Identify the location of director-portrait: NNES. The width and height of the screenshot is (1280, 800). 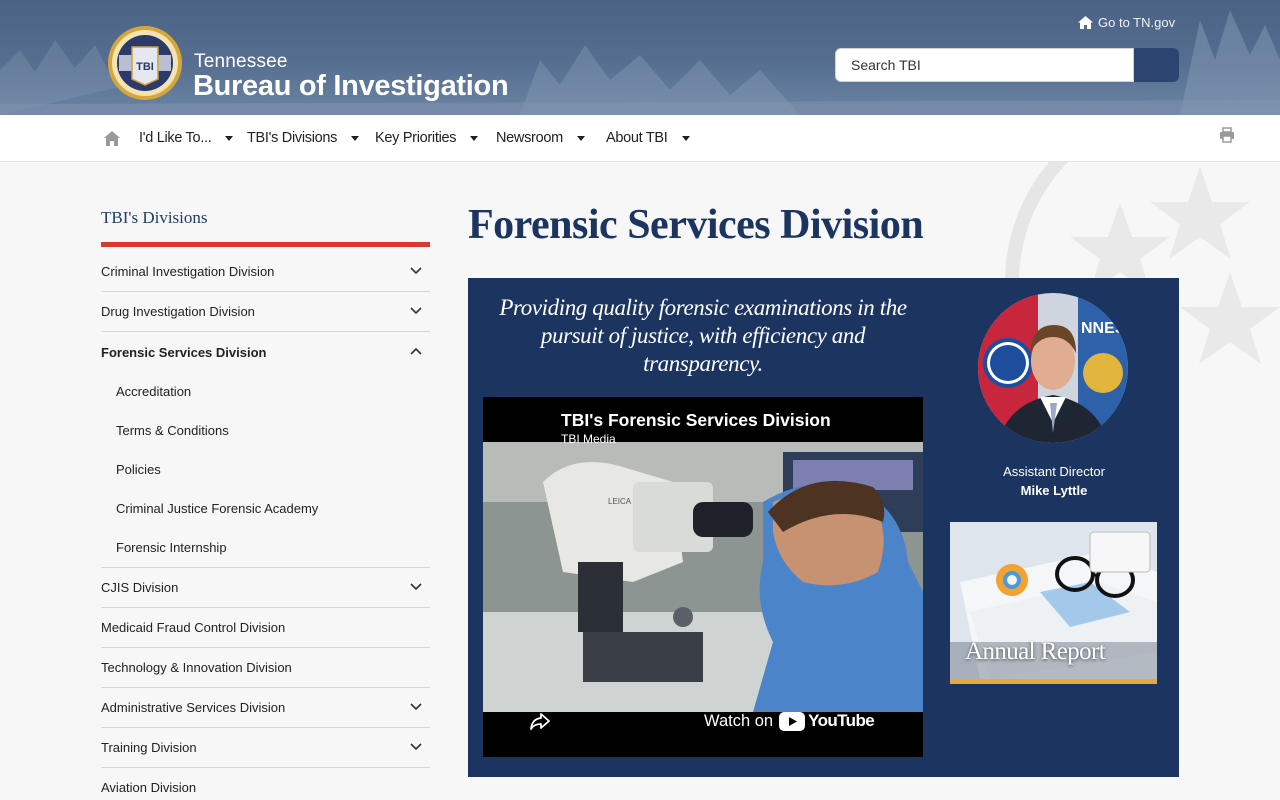
(1053, 368).